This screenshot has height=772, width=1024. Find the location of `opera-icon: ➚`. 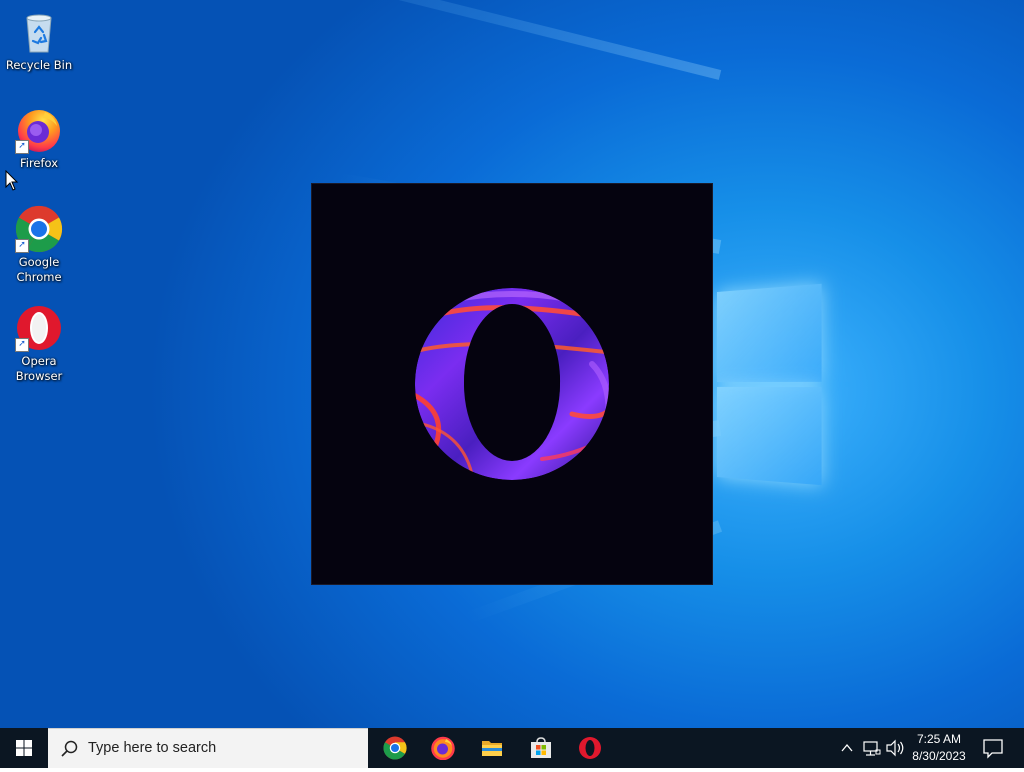

opera-icon: ➚ is located at coordinates (39, 328).